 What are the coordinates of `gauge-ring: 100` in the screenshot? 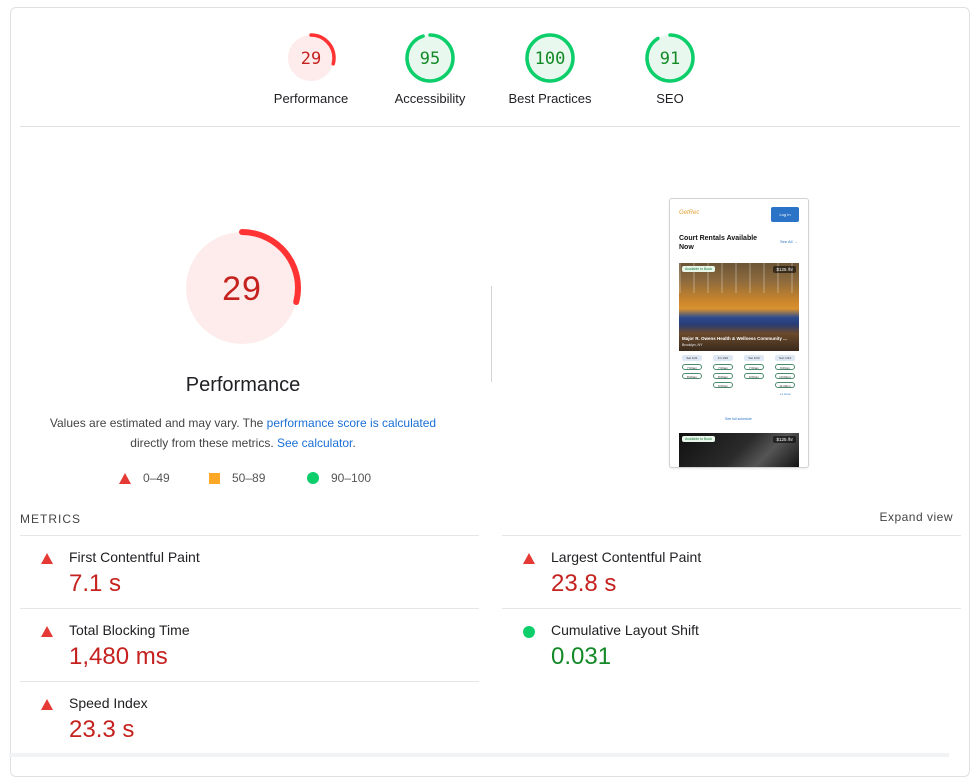 It's located at (550, 58).